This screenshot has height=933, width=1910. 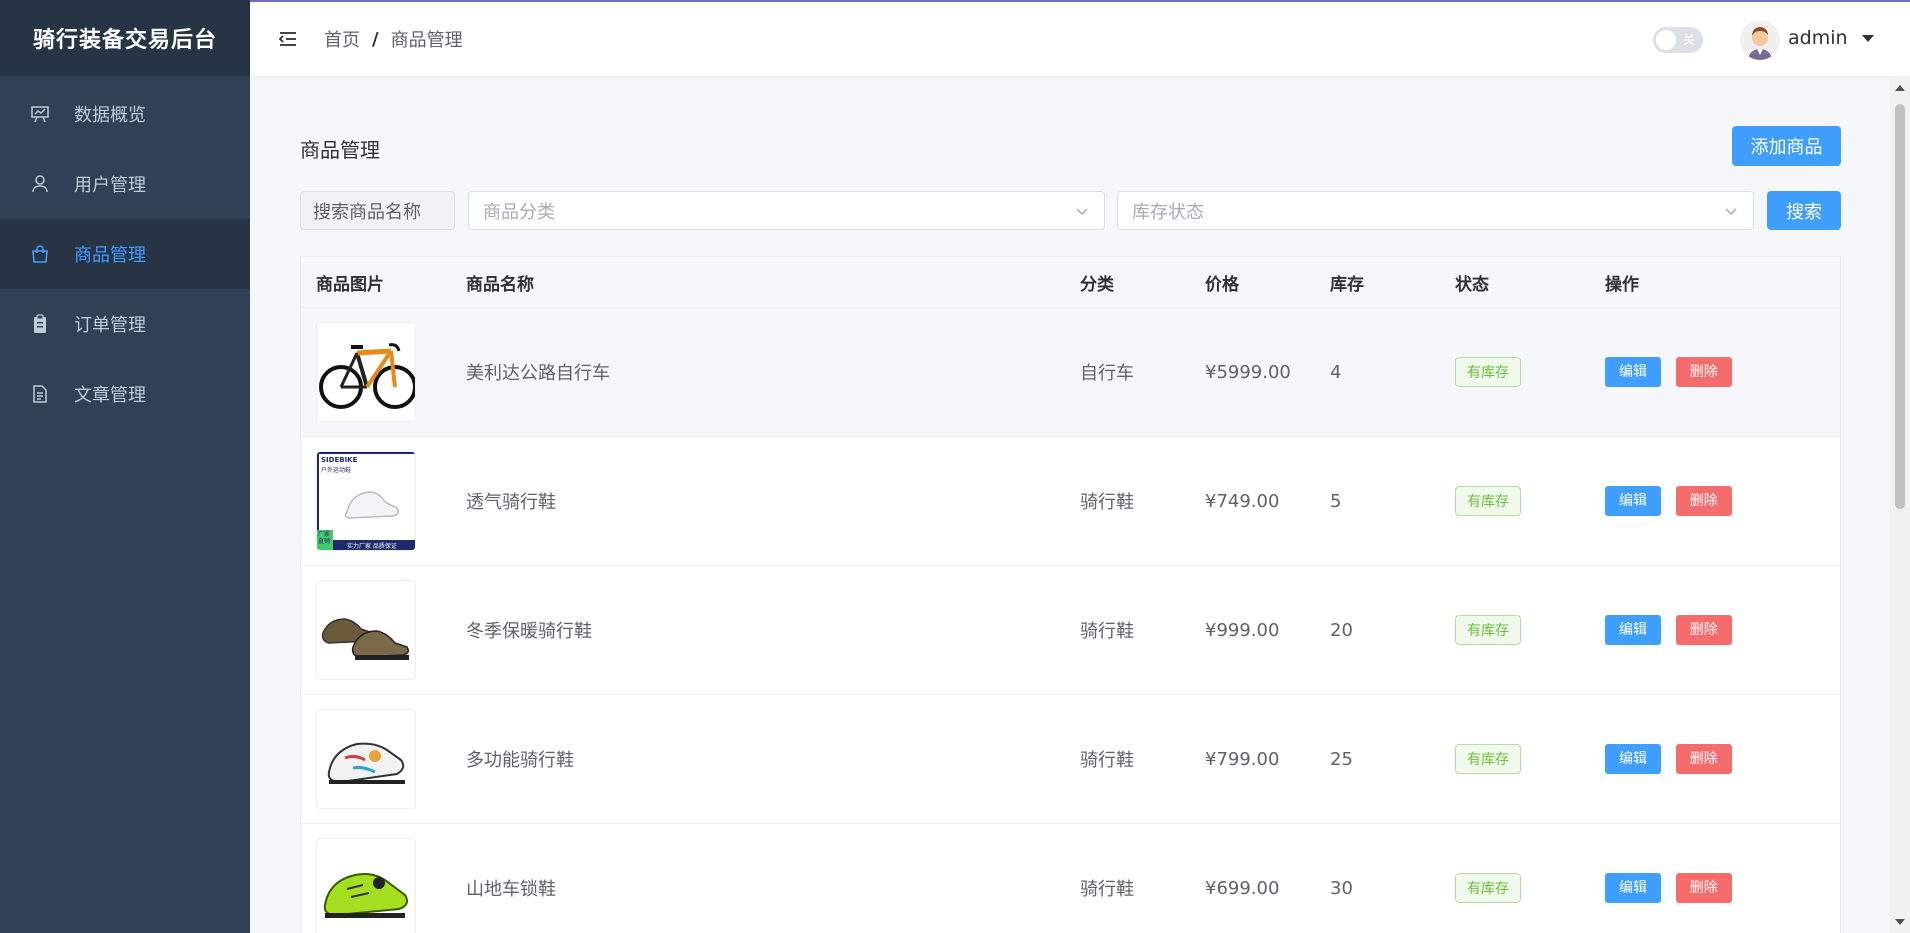 I want to click on column-header-price: 价格, so click(x=1222, y=284).